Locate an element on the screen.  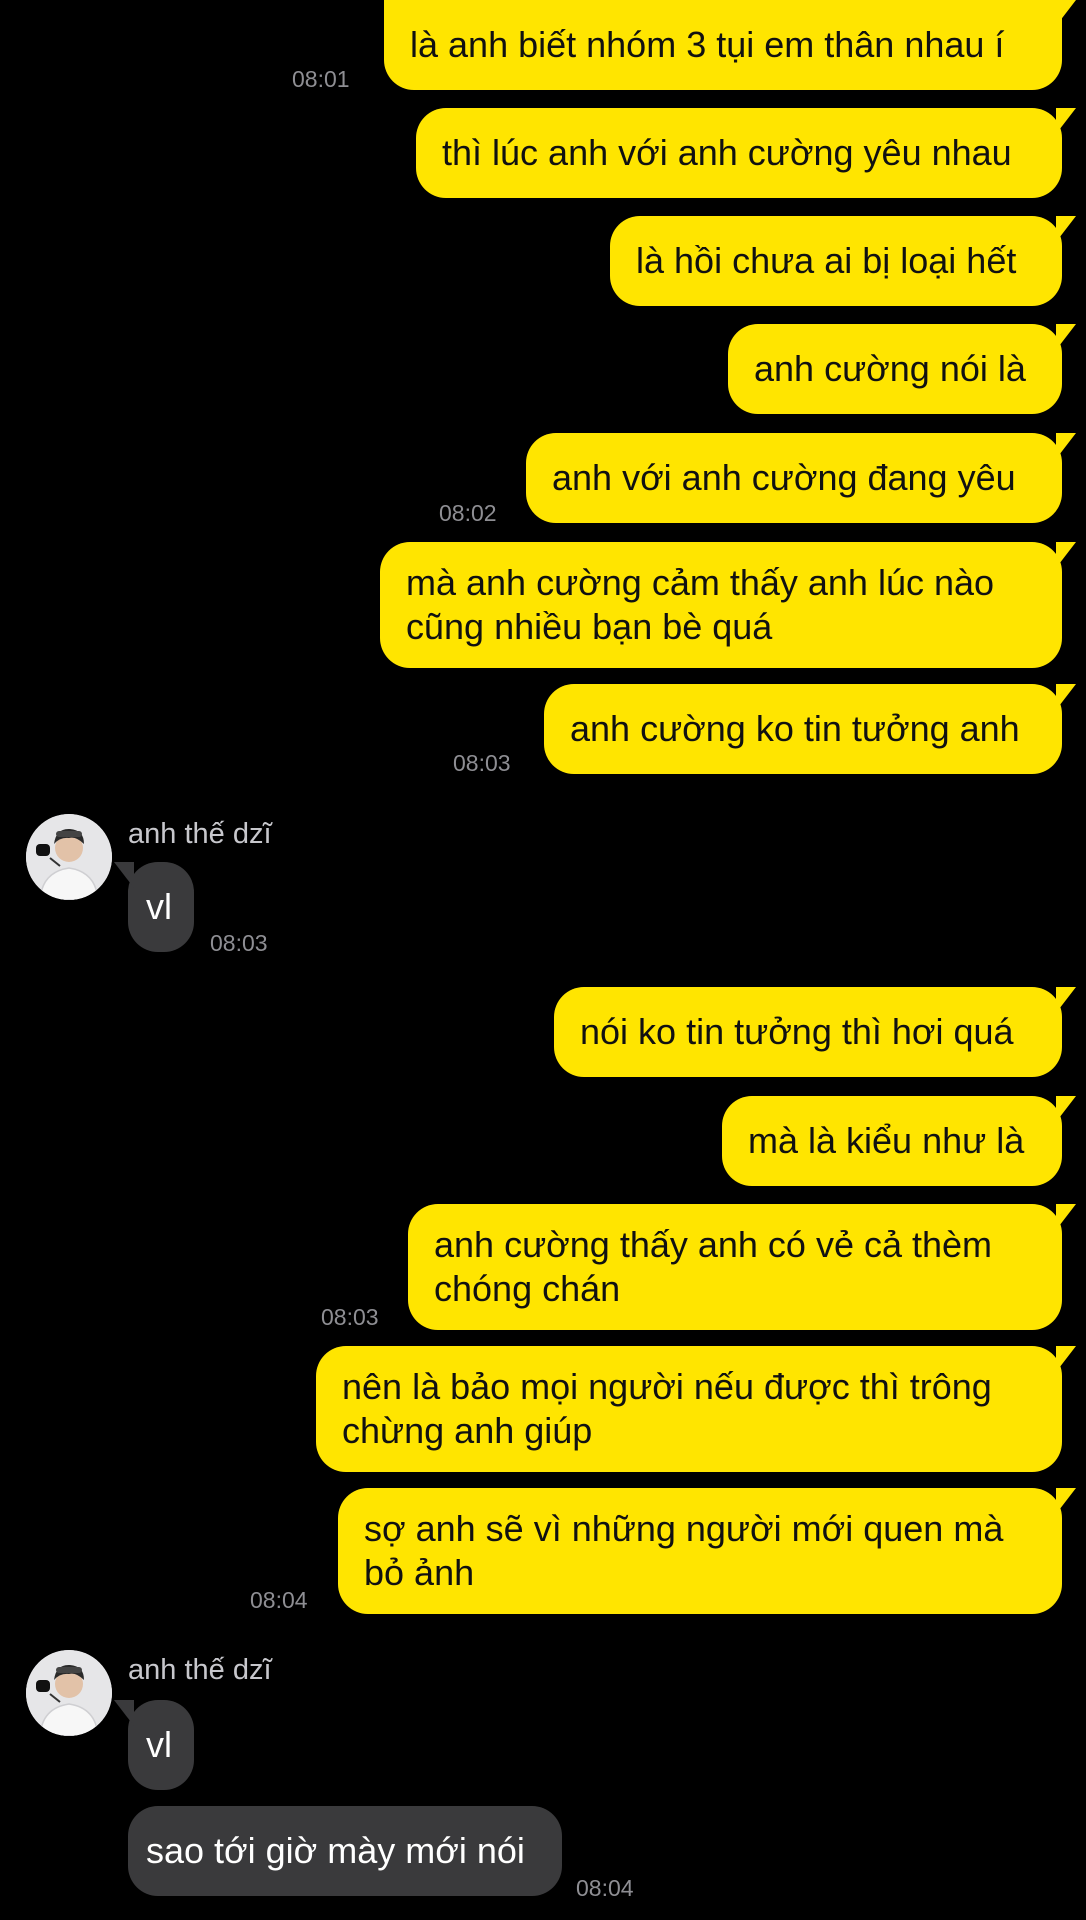
outgoing-message-bubble: anh cường ko tin tưởng anh is located at coordinates (810, 729).